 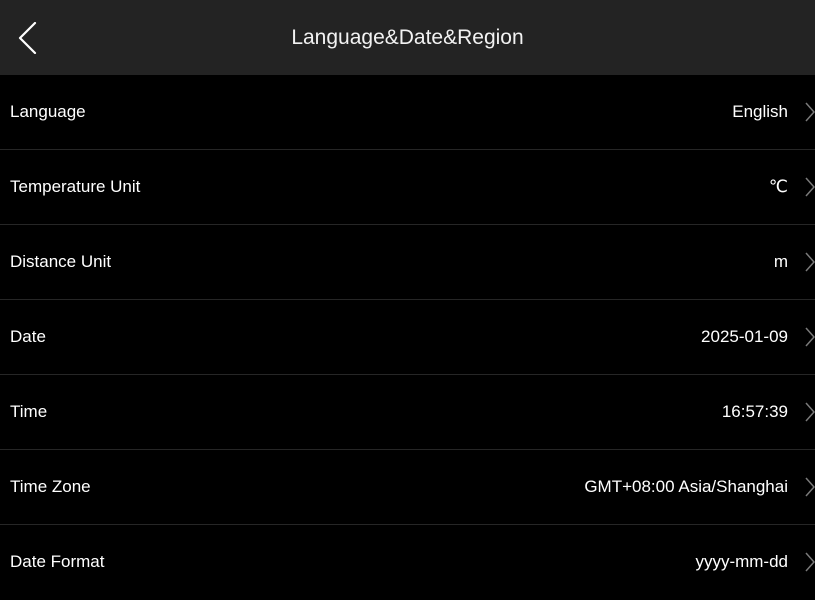 I want to click on header-bar: Language&Date&Region, so click(x=407, y=37).